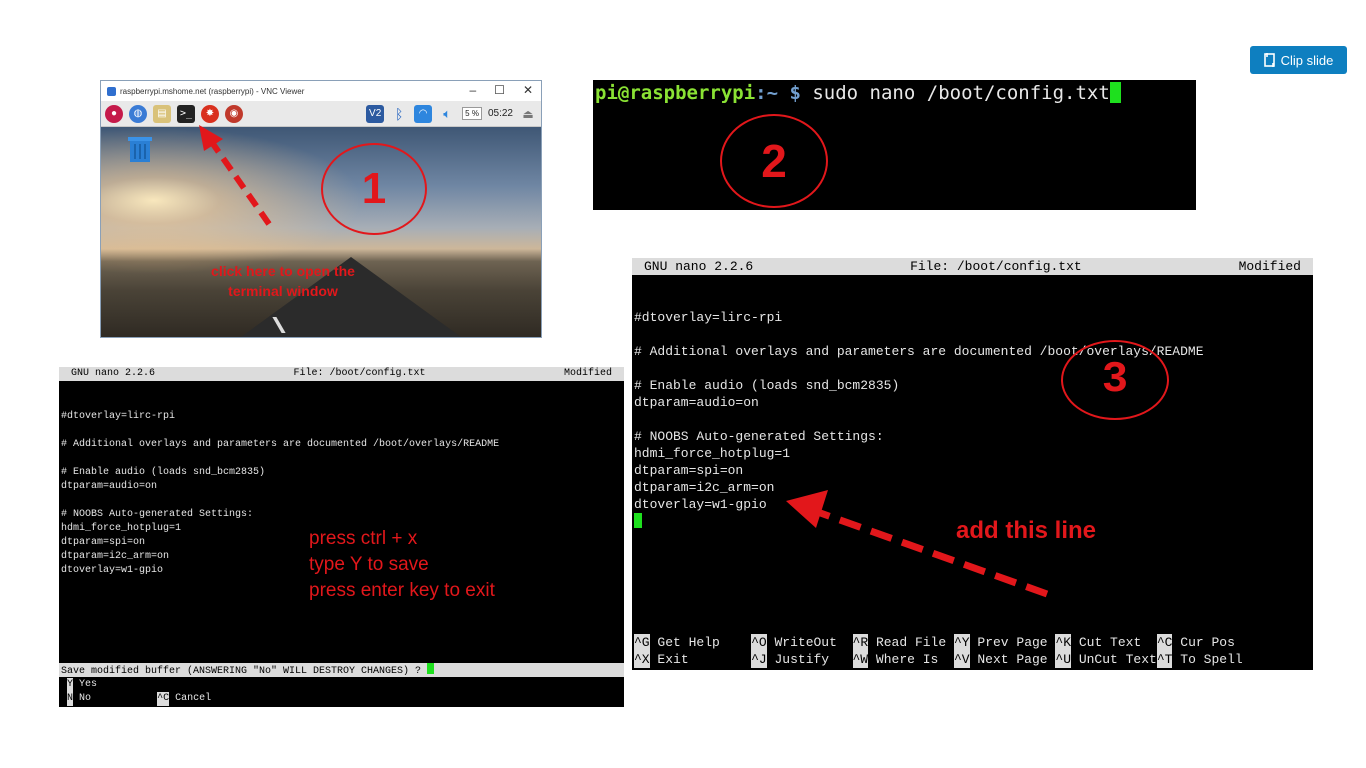  Describe the element at coordinates (359, 373) in the screenshot. I see `nano-filename: File: /boot/config.txt` at that location.